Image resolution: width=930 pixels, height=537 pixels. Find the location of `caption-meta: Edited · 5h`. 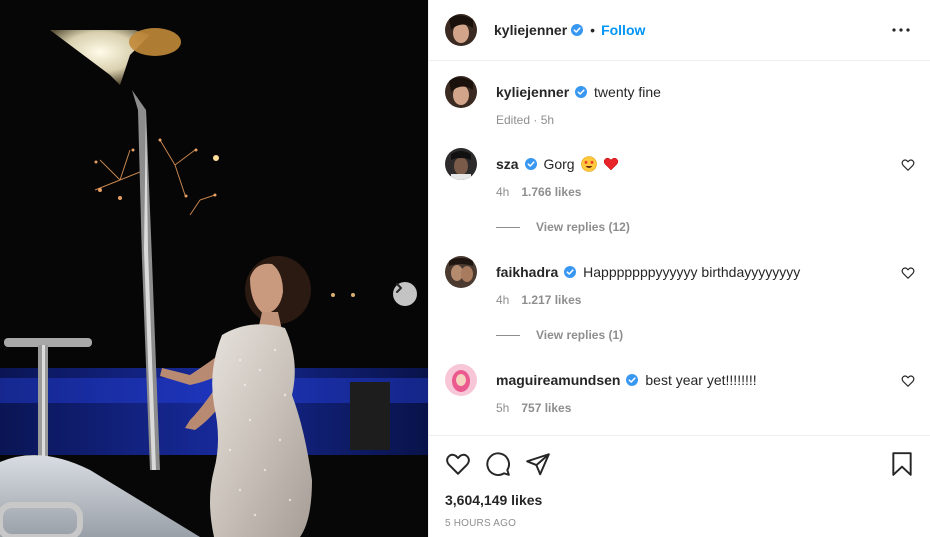

caption-meta: Edited · 5h is located at coordinates (525, 120).